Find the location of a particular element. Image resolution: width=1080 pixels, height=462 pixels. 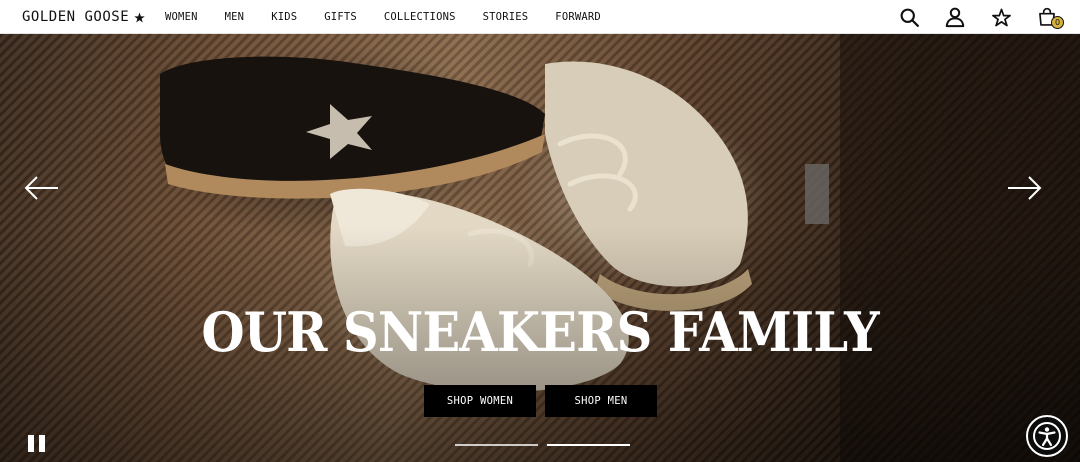

search-button is located at coordinates (909, 17).